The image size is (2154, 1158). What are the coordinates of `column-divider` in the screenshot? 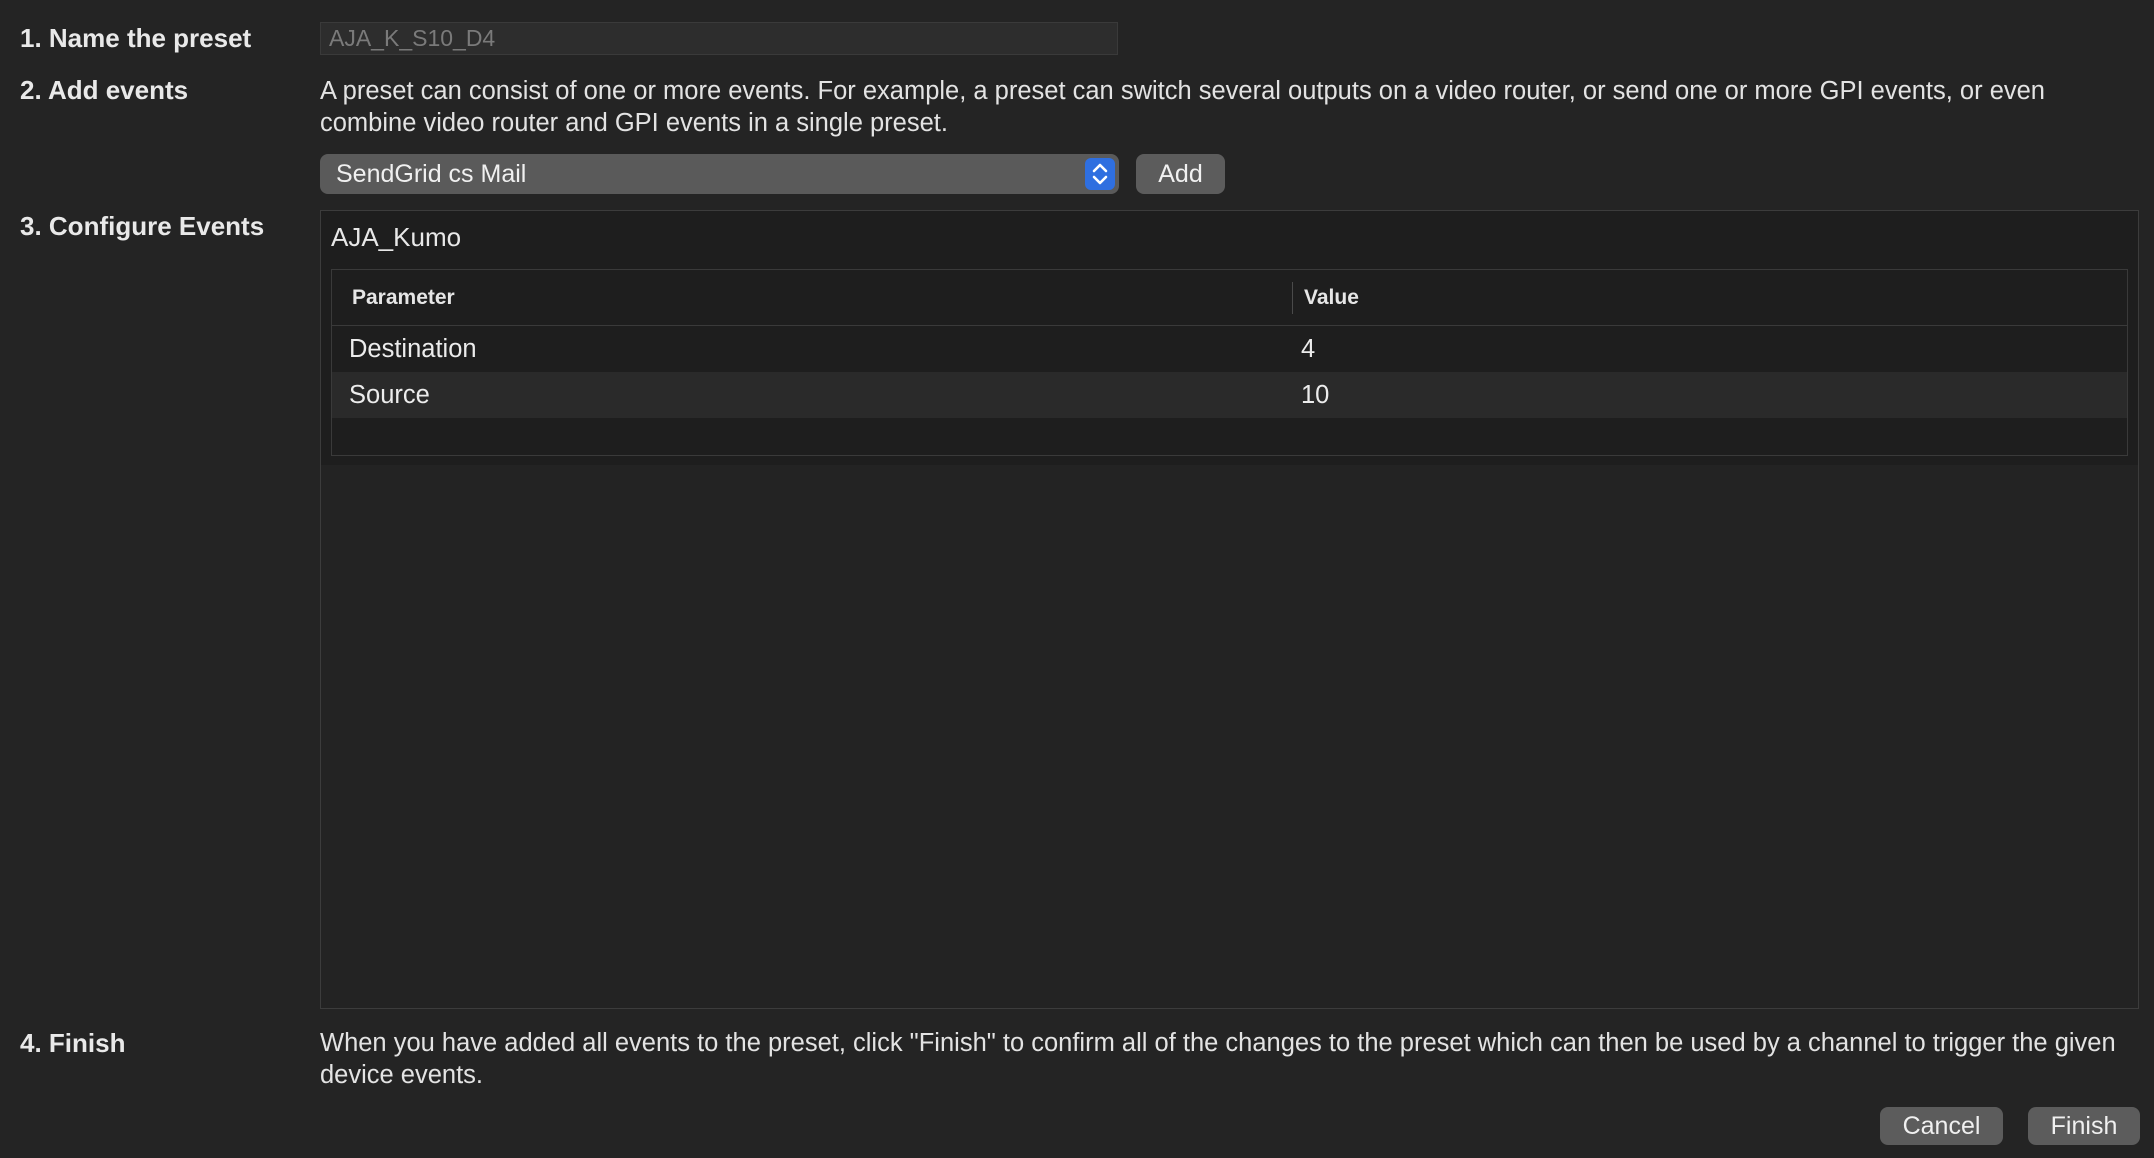 It's located at (1292, 298).